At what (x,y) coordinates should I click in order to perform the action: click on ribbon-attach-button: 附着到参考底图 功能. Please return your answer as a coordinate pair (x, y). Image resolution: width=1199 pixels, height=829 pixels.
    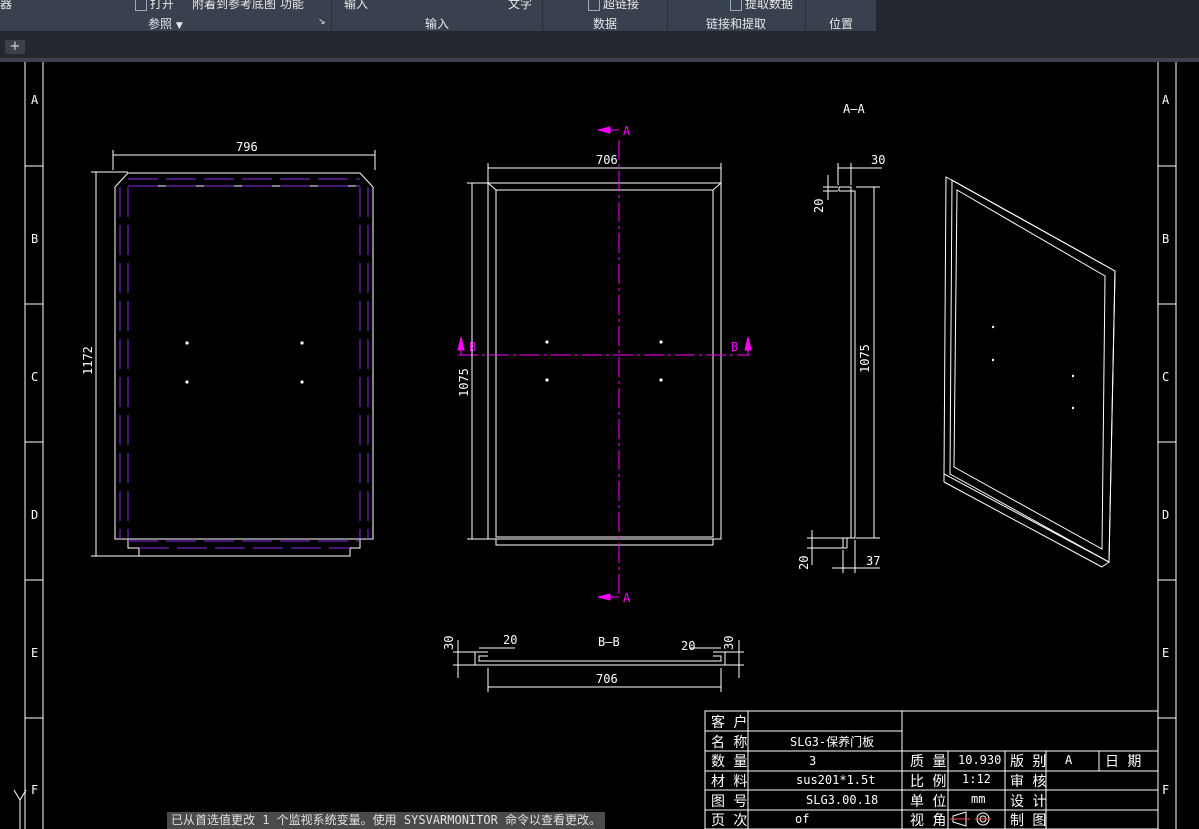
    Looking at the image, I should click on (248, 6).